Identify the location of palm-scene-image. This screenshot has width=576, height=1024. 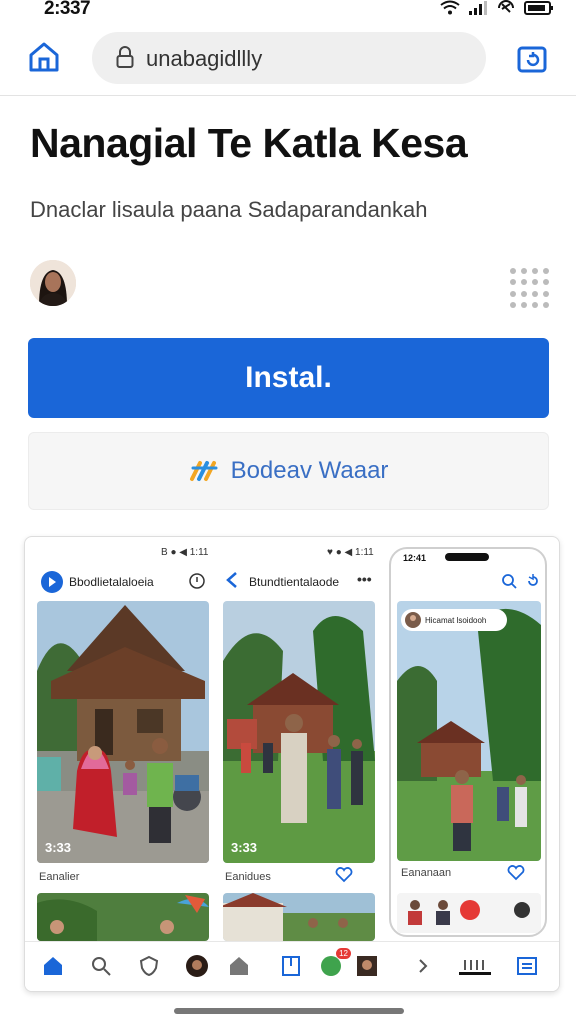
(123, 917).